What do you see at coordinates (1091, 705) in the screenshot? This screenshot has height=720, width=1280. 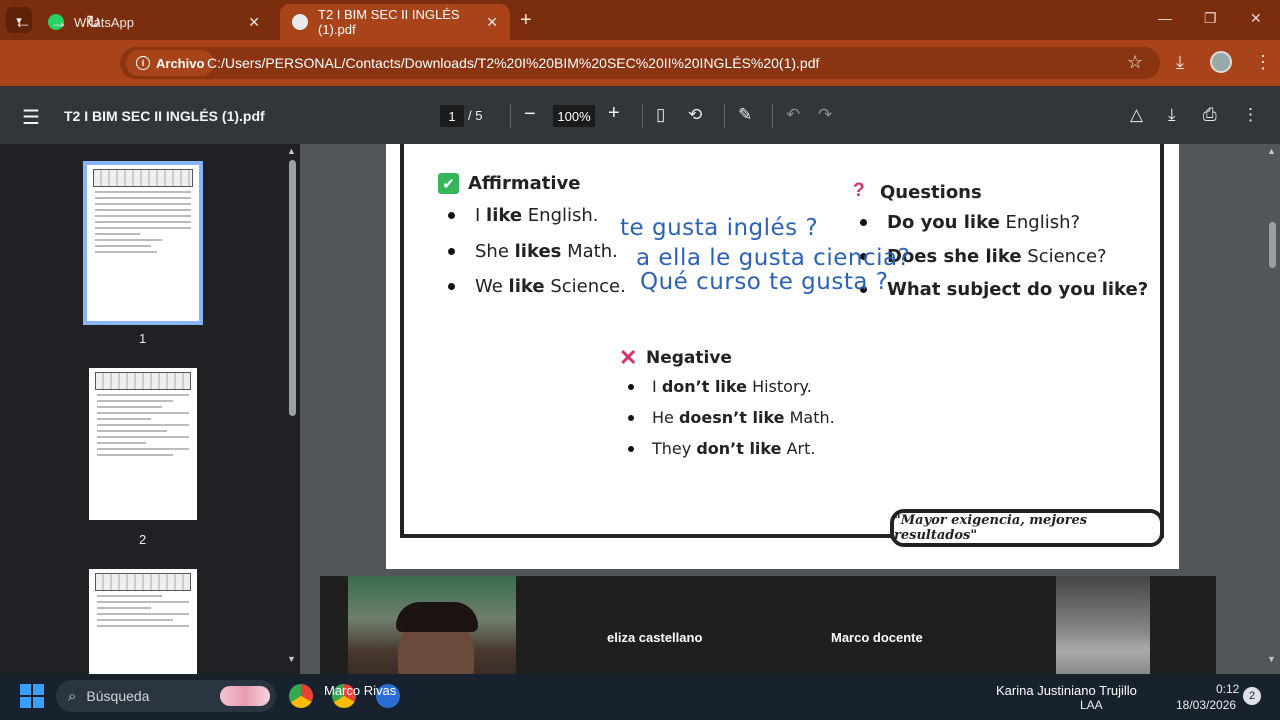 I see `language-indicator: LAA` at bounding box center [1091, 705].